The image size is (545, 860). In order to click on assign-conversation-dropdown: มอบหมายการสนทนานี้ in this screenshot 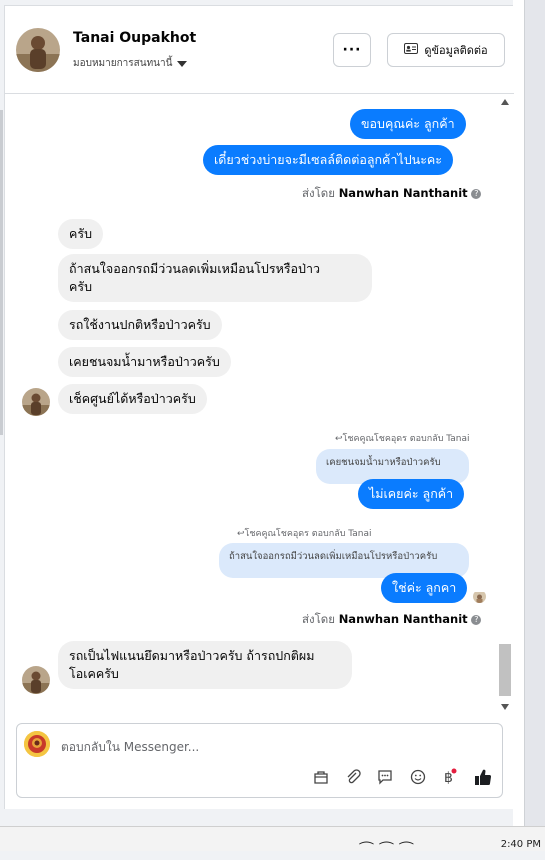, I will do `click(130, 63)`.